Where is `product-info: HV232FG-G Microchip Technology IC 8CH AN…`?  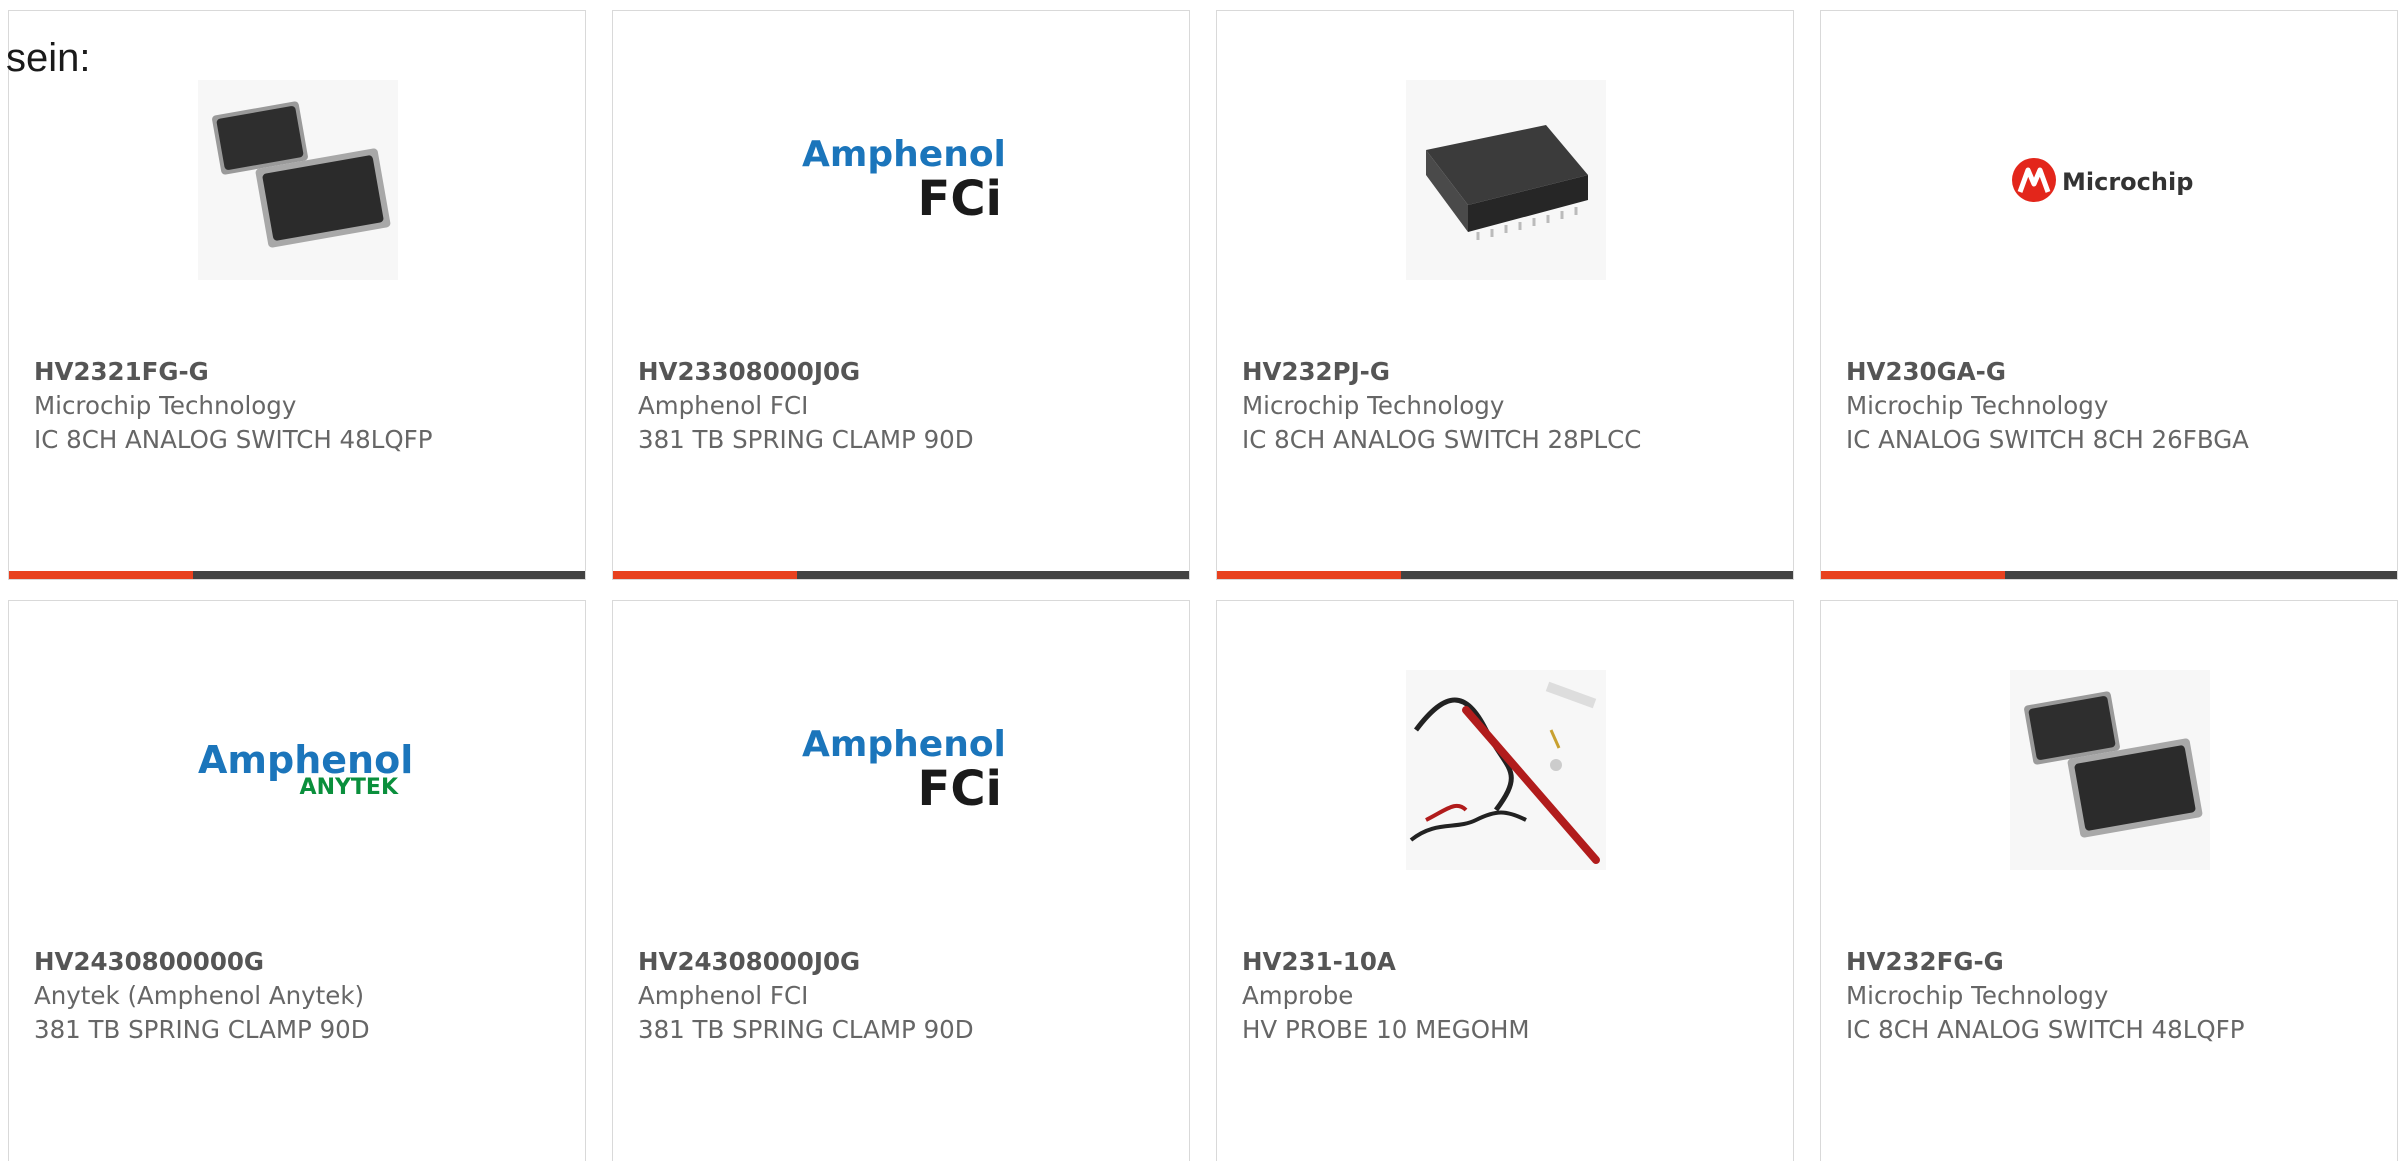 product-info: HV232FG-G Microchip Technology IC 8CH AN… is located at coordinates (2116, 996).